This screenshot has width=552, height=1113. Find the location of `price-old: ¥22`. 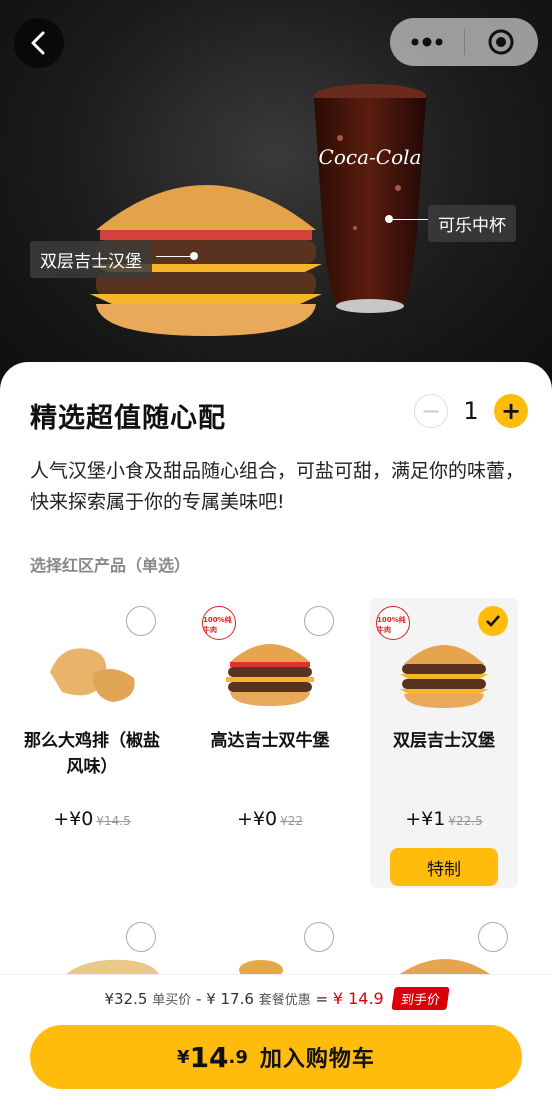

price-old: ¥22 is located at coordinates (291, 821).